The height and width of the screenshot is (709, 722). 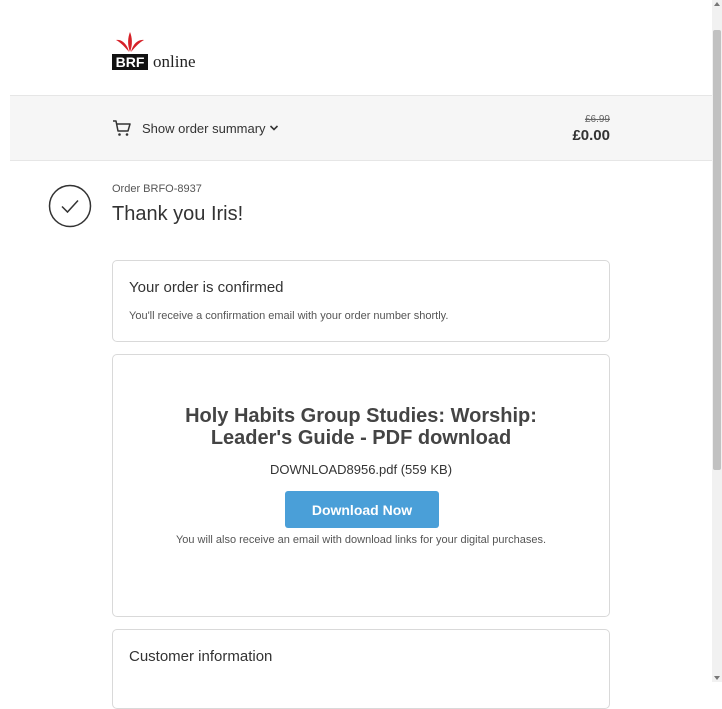 What do you see at coordinates (597, 119) in the screenshot?
I see `original-price: £6.99` at bounding box center [597, 119].